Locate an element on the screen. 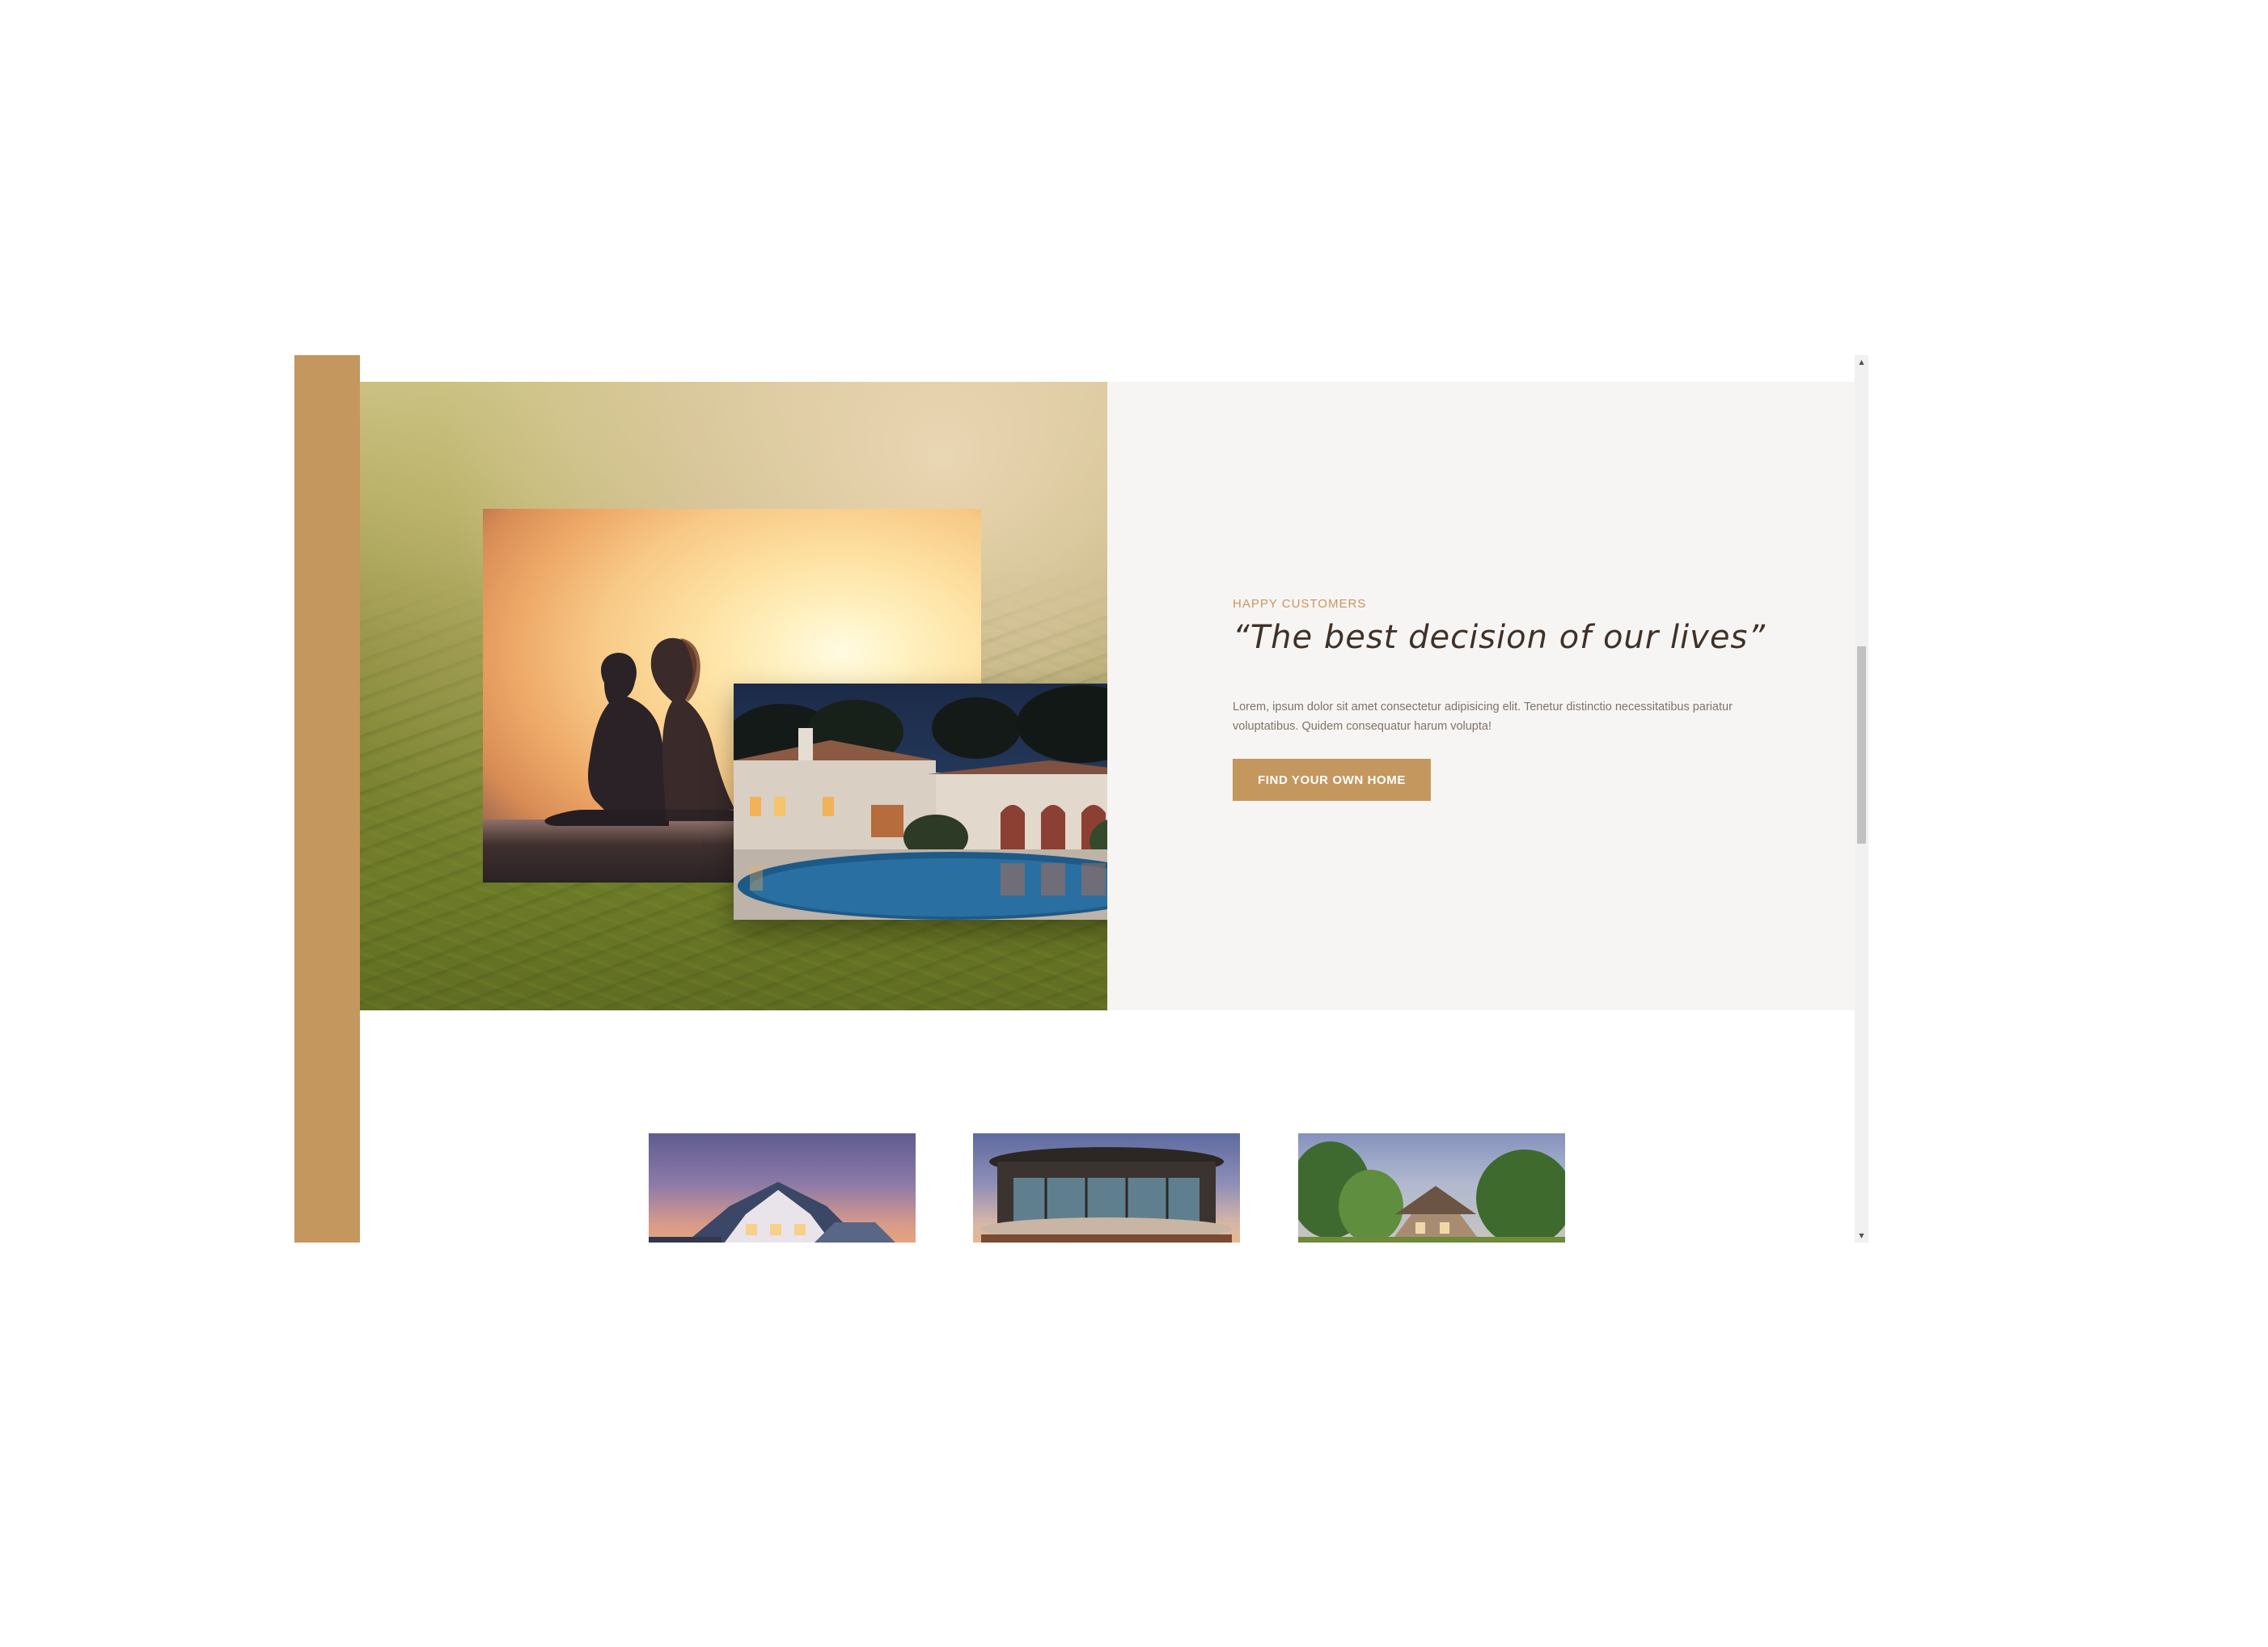 This screenshot has height=1647, width=2268. property-listings-row is located at coordinates (1107, 1188).